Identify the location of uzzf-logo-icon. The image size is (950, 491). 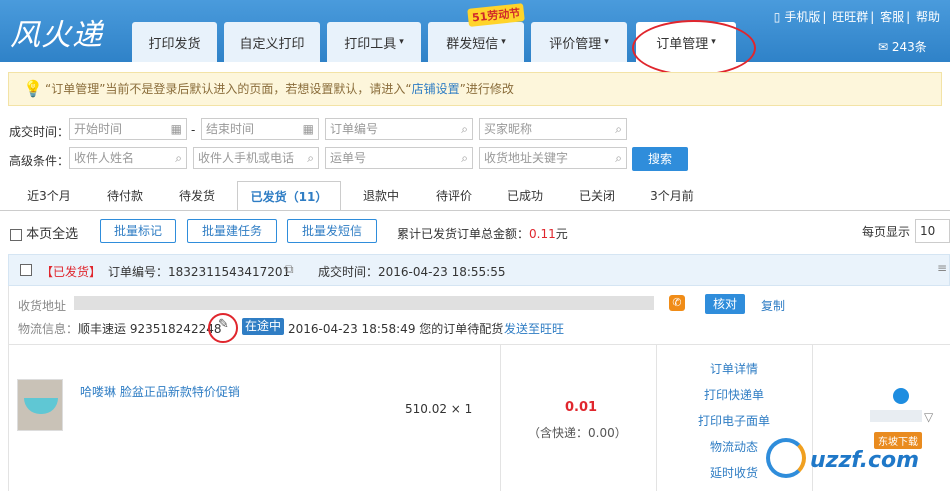
(786, 458).